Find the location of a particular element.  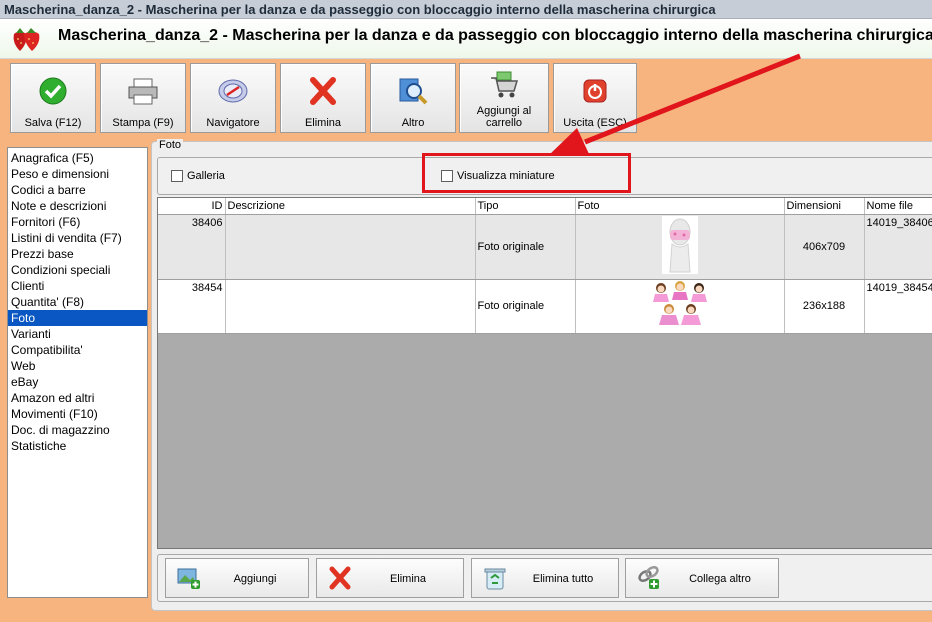

annotation-highlight-box is located at coordinates (526, 173).